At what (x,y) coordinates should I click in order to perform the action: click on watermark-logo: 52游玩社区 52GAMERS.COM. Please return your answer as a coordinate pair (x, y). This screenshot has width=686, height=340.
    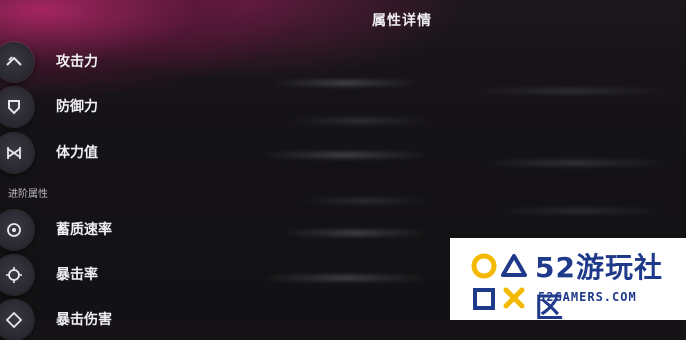
    Looking at the image, I should click on (568, 281).